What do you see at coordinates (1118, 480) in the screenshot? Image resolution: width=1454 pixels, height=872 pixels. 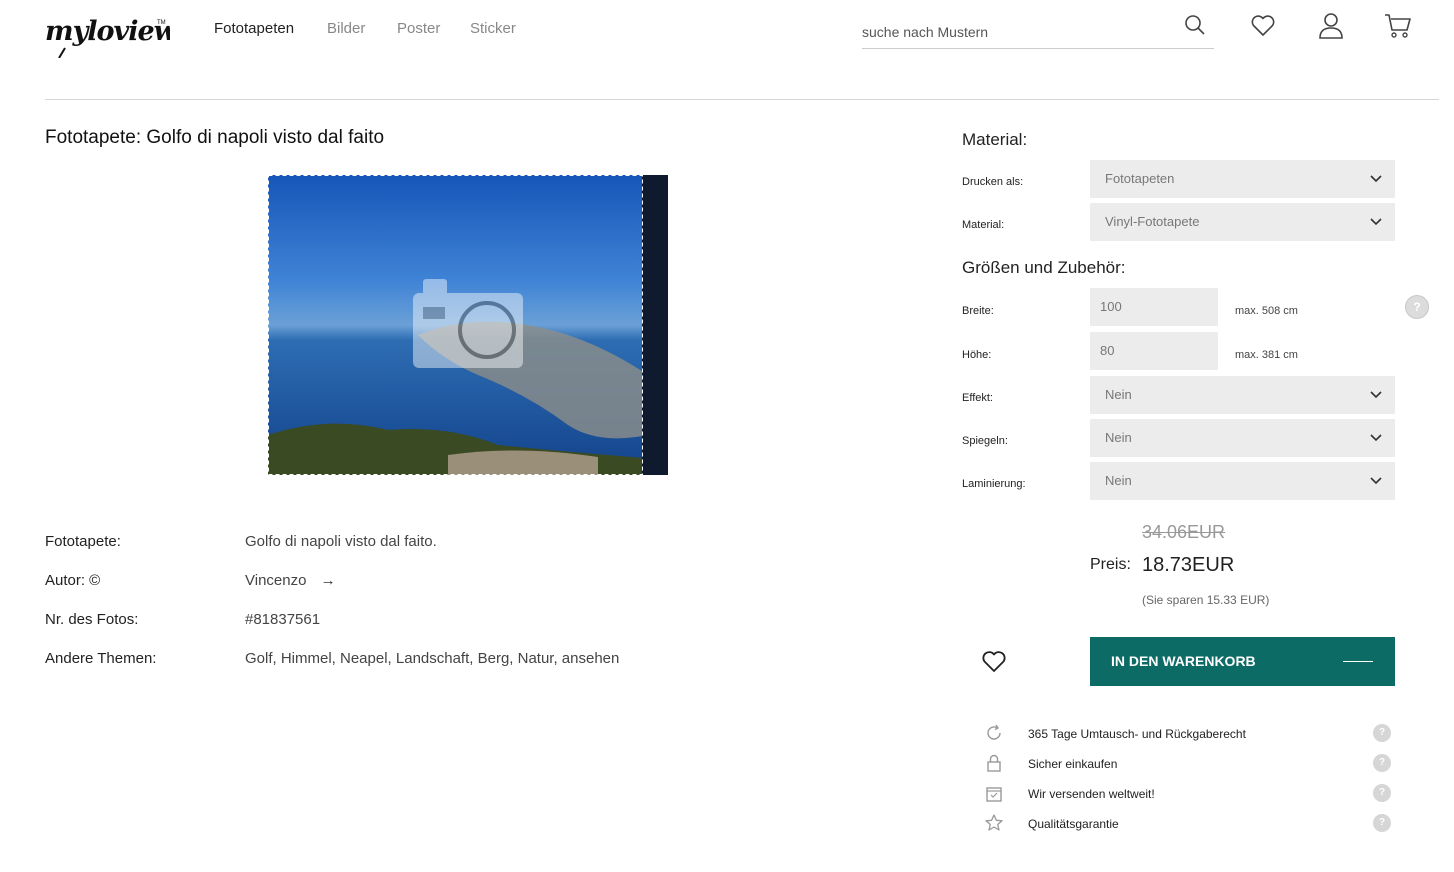 I see `lamination-value: Nein` at bounding box center [1118, 480].